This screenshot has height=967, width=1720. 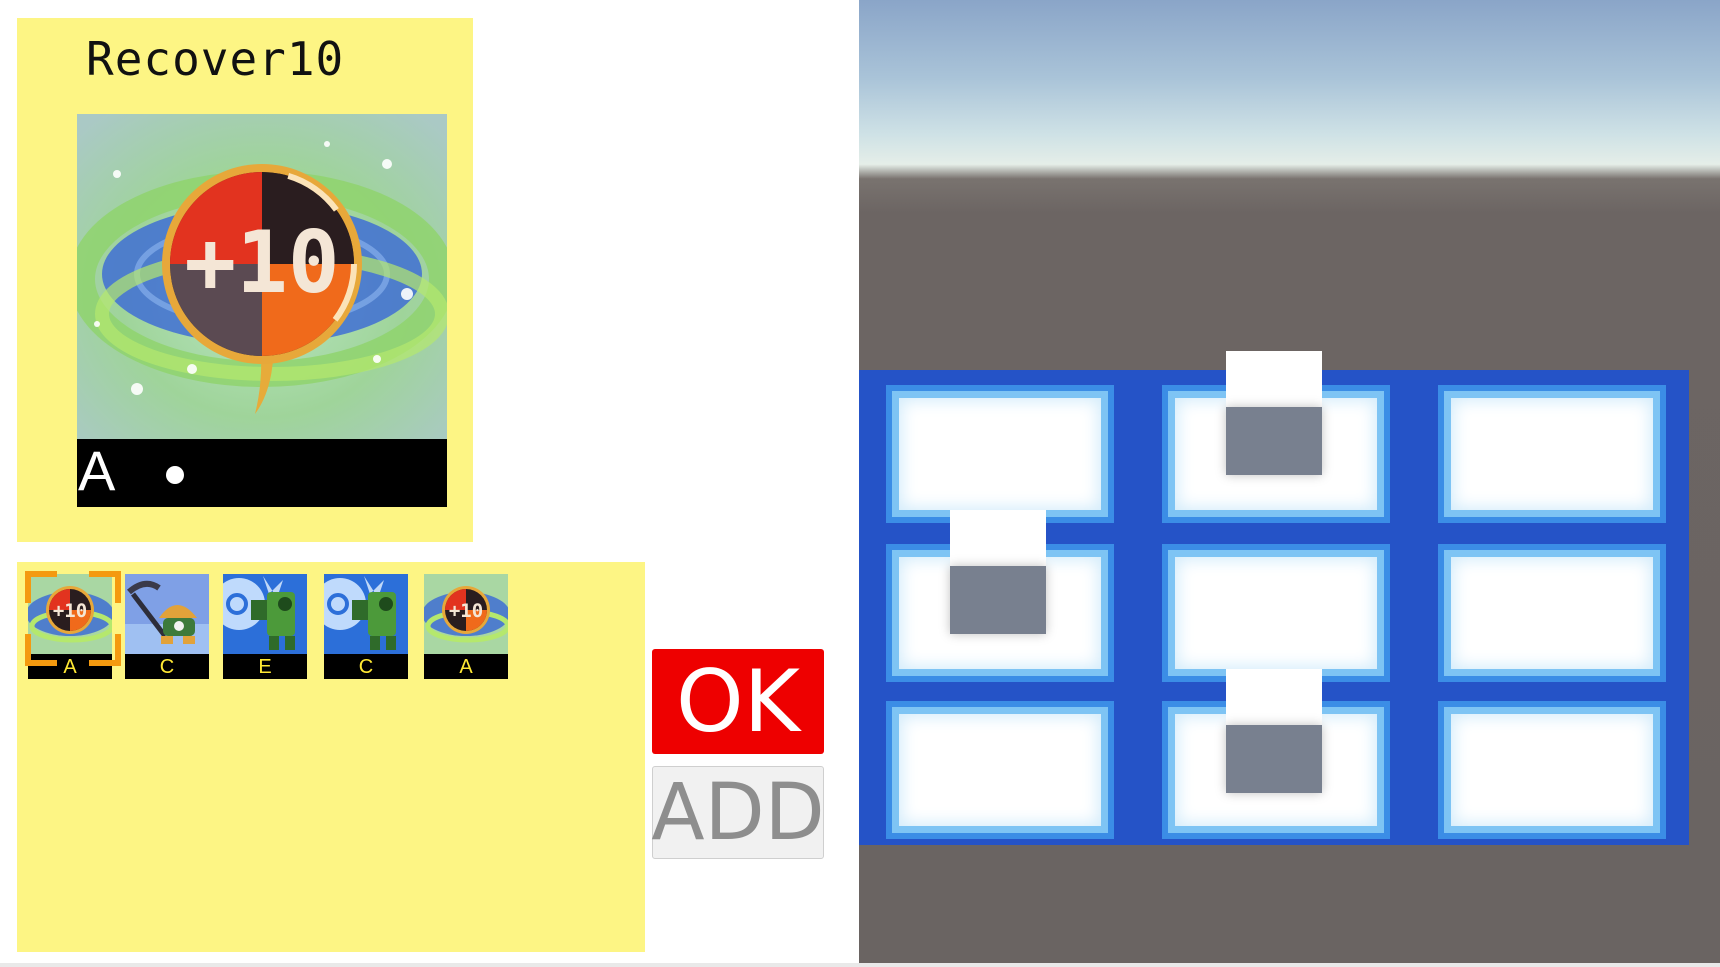 I want to click on folder-chip-4: C, so click(x=366, y=627).